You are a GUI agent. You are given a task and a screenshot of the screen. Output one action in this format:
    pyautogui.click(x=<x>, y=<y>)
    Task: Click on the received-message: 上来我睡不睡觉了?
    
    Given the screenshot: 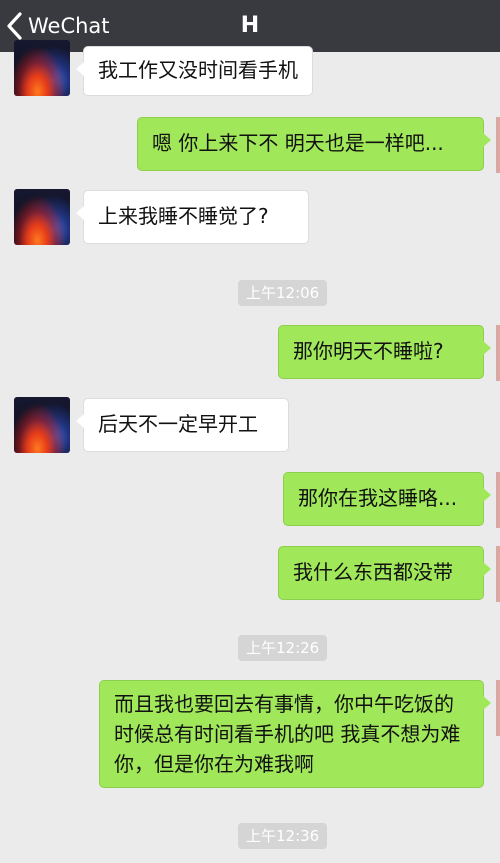 What is the action you would take?
    pyautogui.click(x=192, y=217)
    